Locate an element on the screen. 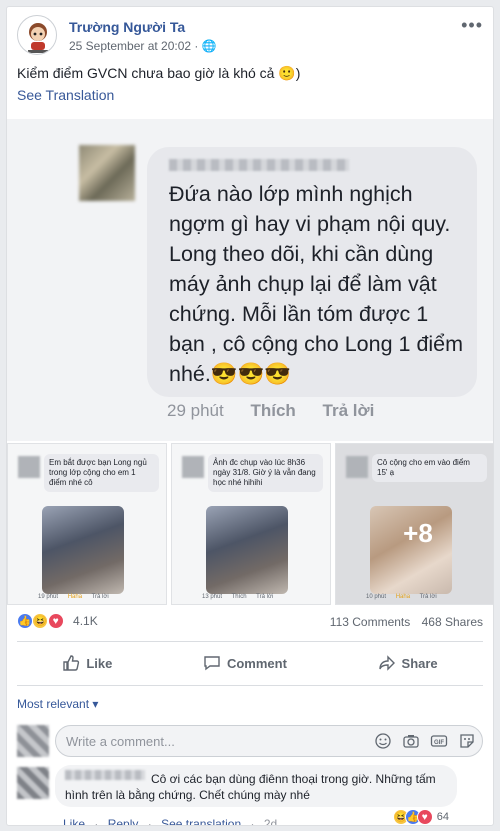 The width and height of the screenshot is (500, 831). like-reaction-icon: 👍 is located at coordinates (25, 621).